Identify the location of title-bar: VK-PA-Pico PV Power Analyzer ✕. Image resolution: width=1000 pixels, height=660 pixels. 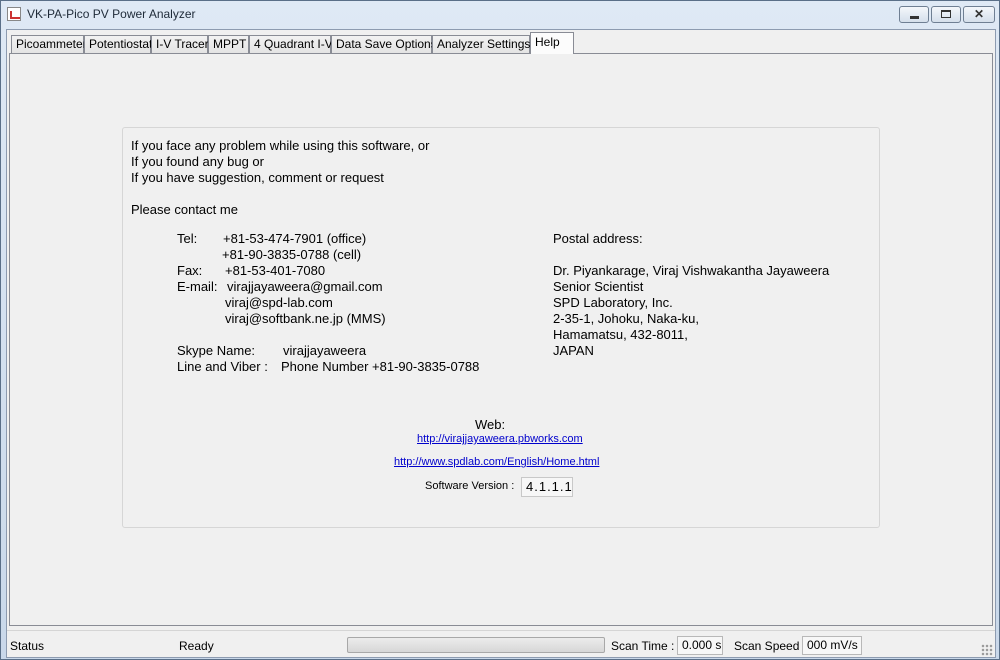
(500, 15).